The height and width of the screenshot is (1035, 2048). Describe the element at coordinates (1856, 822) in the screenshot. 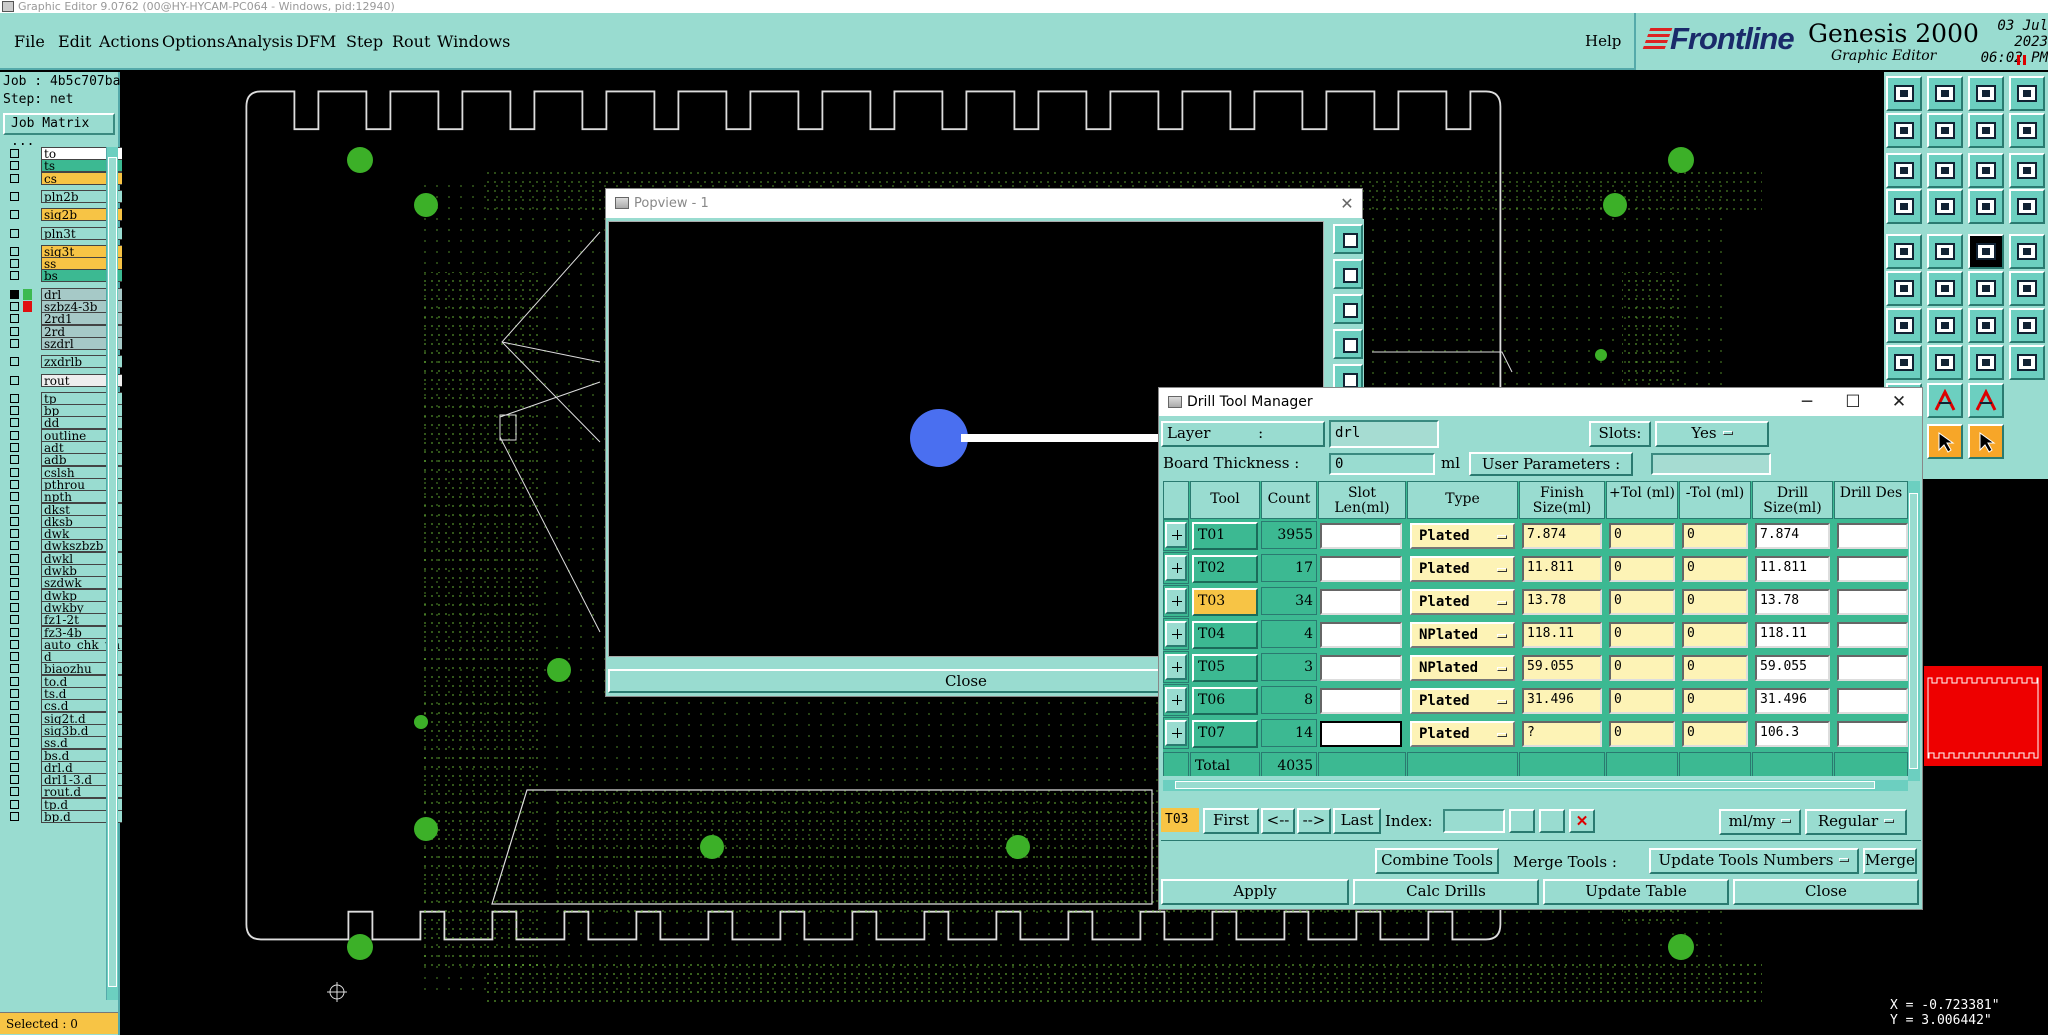

I see `mode-dropdown: Regular` at that location.